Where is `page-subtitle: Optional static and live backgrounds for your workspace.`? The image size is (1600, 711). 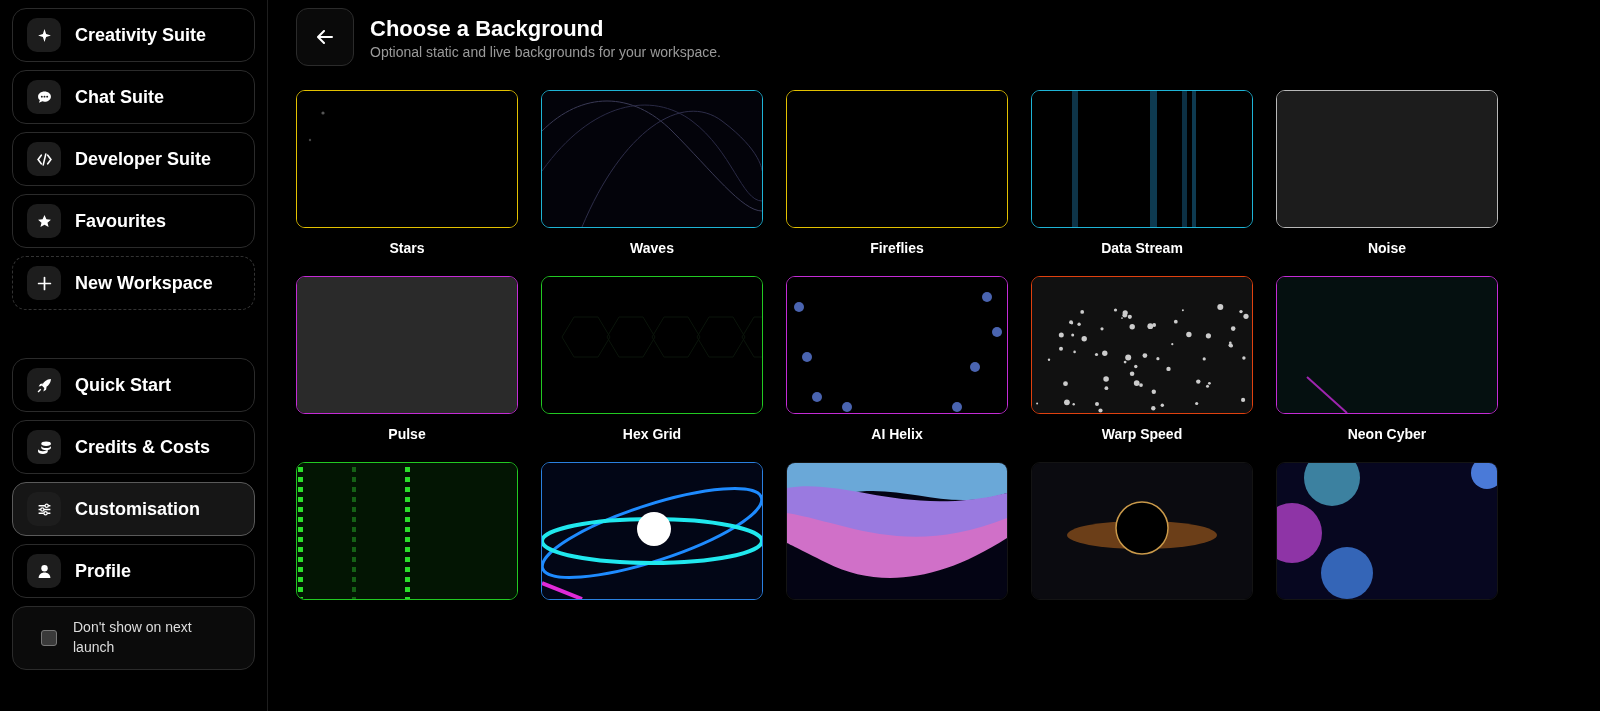 page-subtitle: Optional static and live backgrounds for your workspace. is located at coordinates (545, 53).